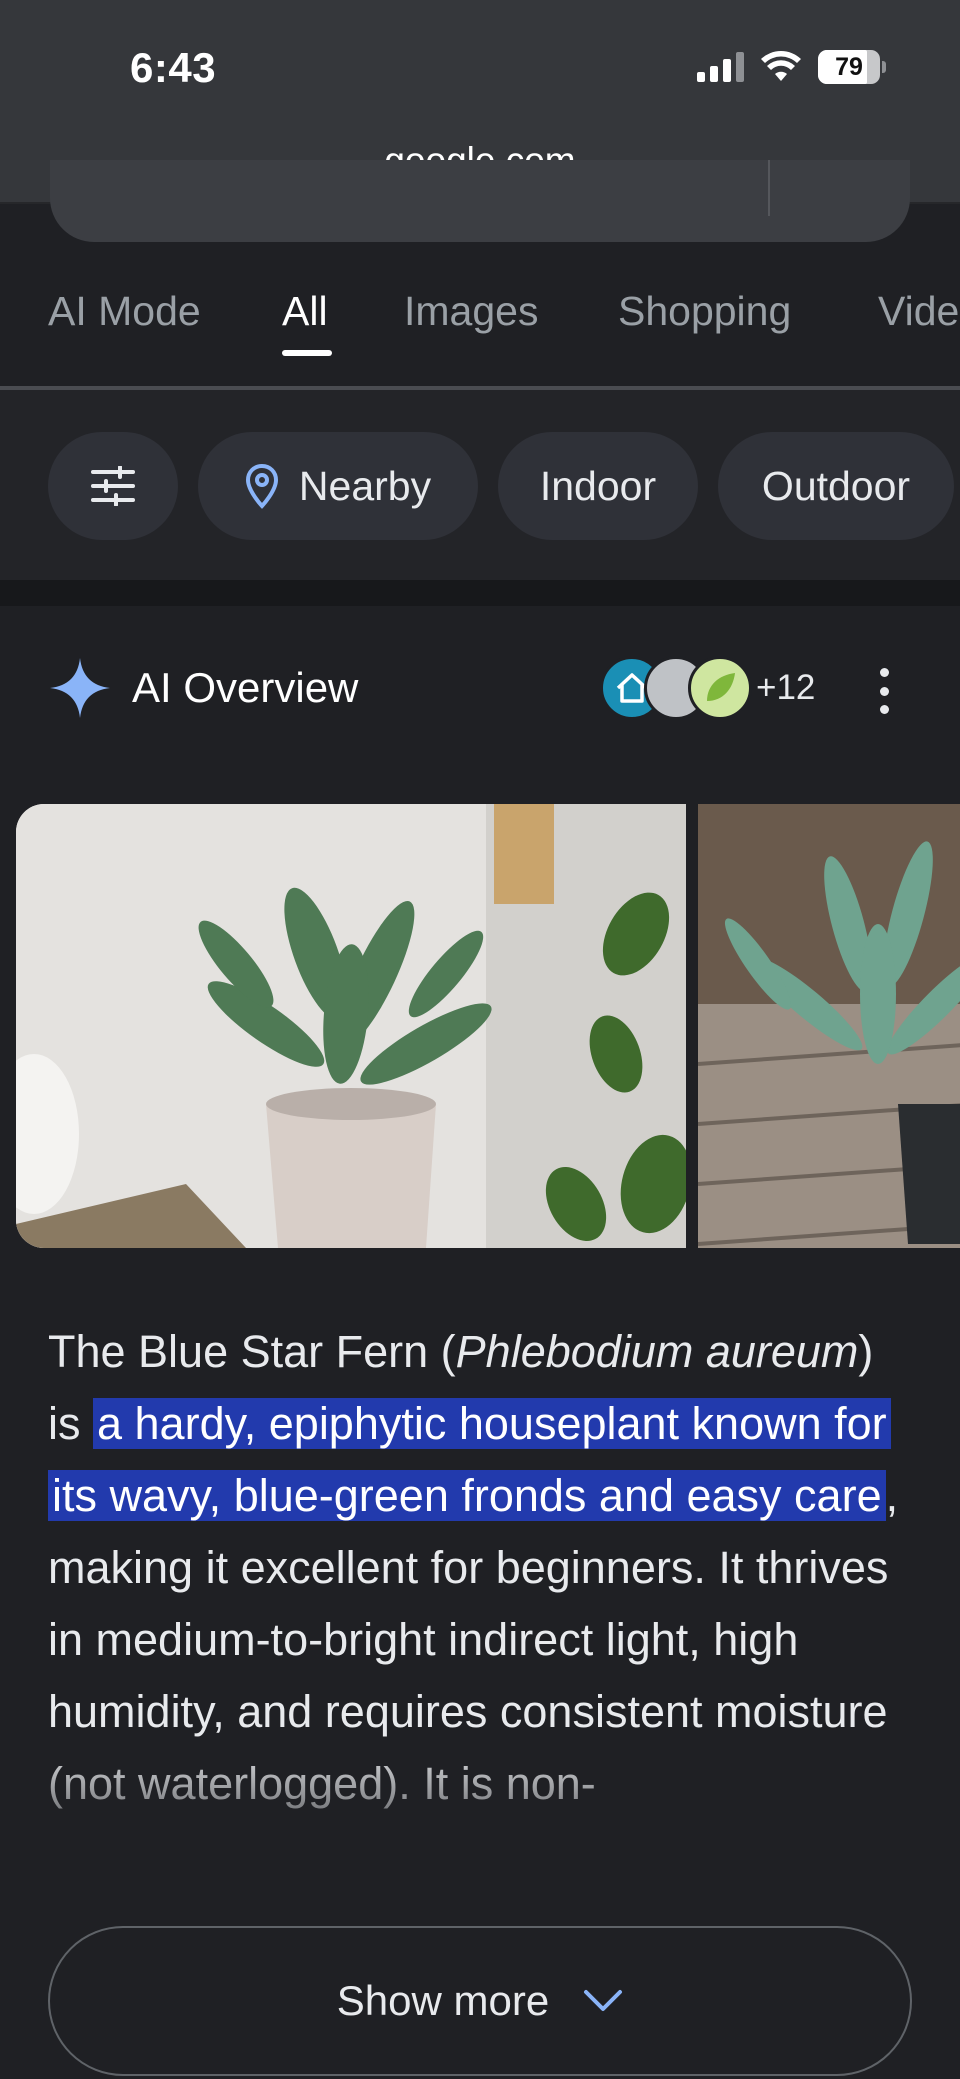 The height and width of the screenshot is (2079, 960). I want to click on battery-icon: 79, so click(852, 67).